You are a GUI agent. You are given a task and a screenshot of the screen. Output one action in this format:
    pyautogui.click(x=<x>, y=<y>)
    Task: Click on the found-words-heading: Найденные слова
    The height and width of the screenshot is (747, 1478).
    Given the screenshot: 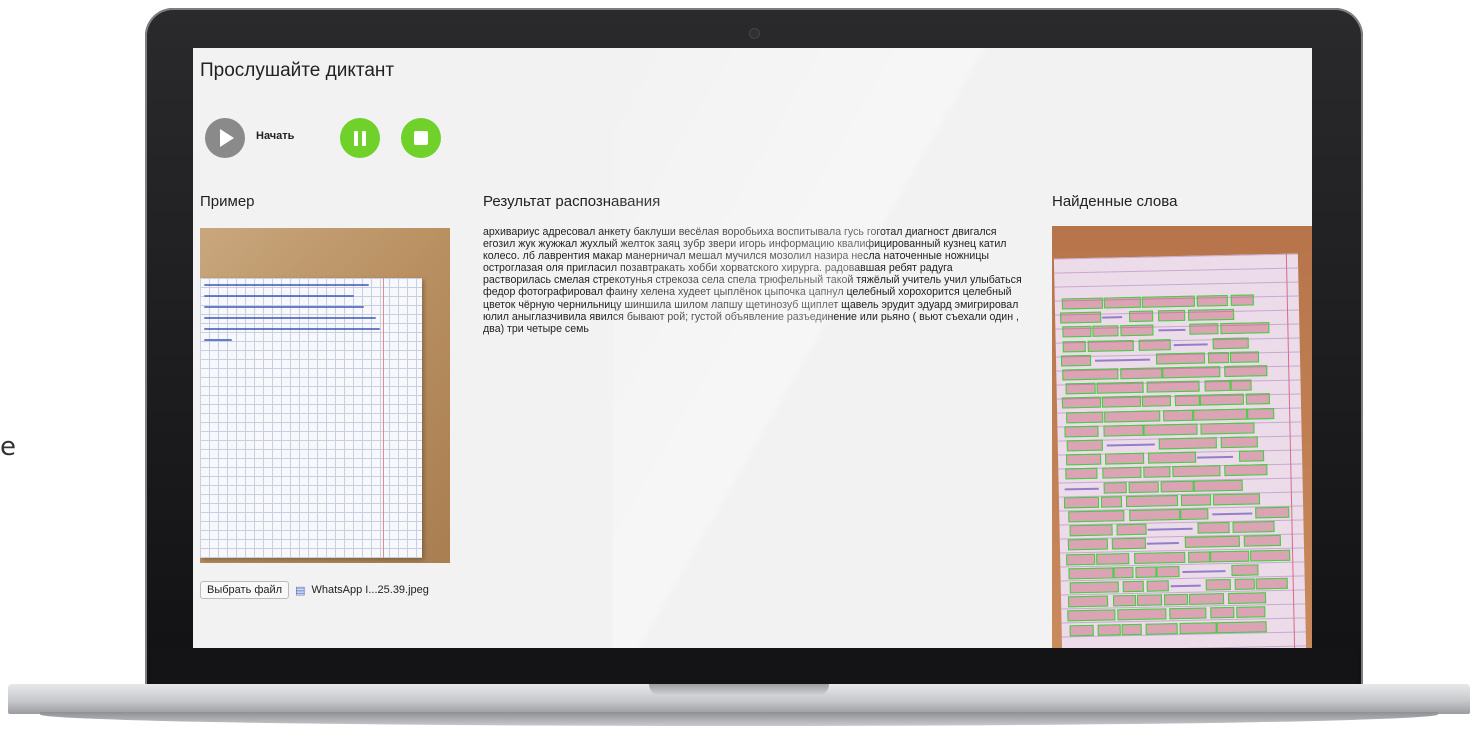 What is the action you would take?
    pyautogui.click(x=1115, y=201)
    